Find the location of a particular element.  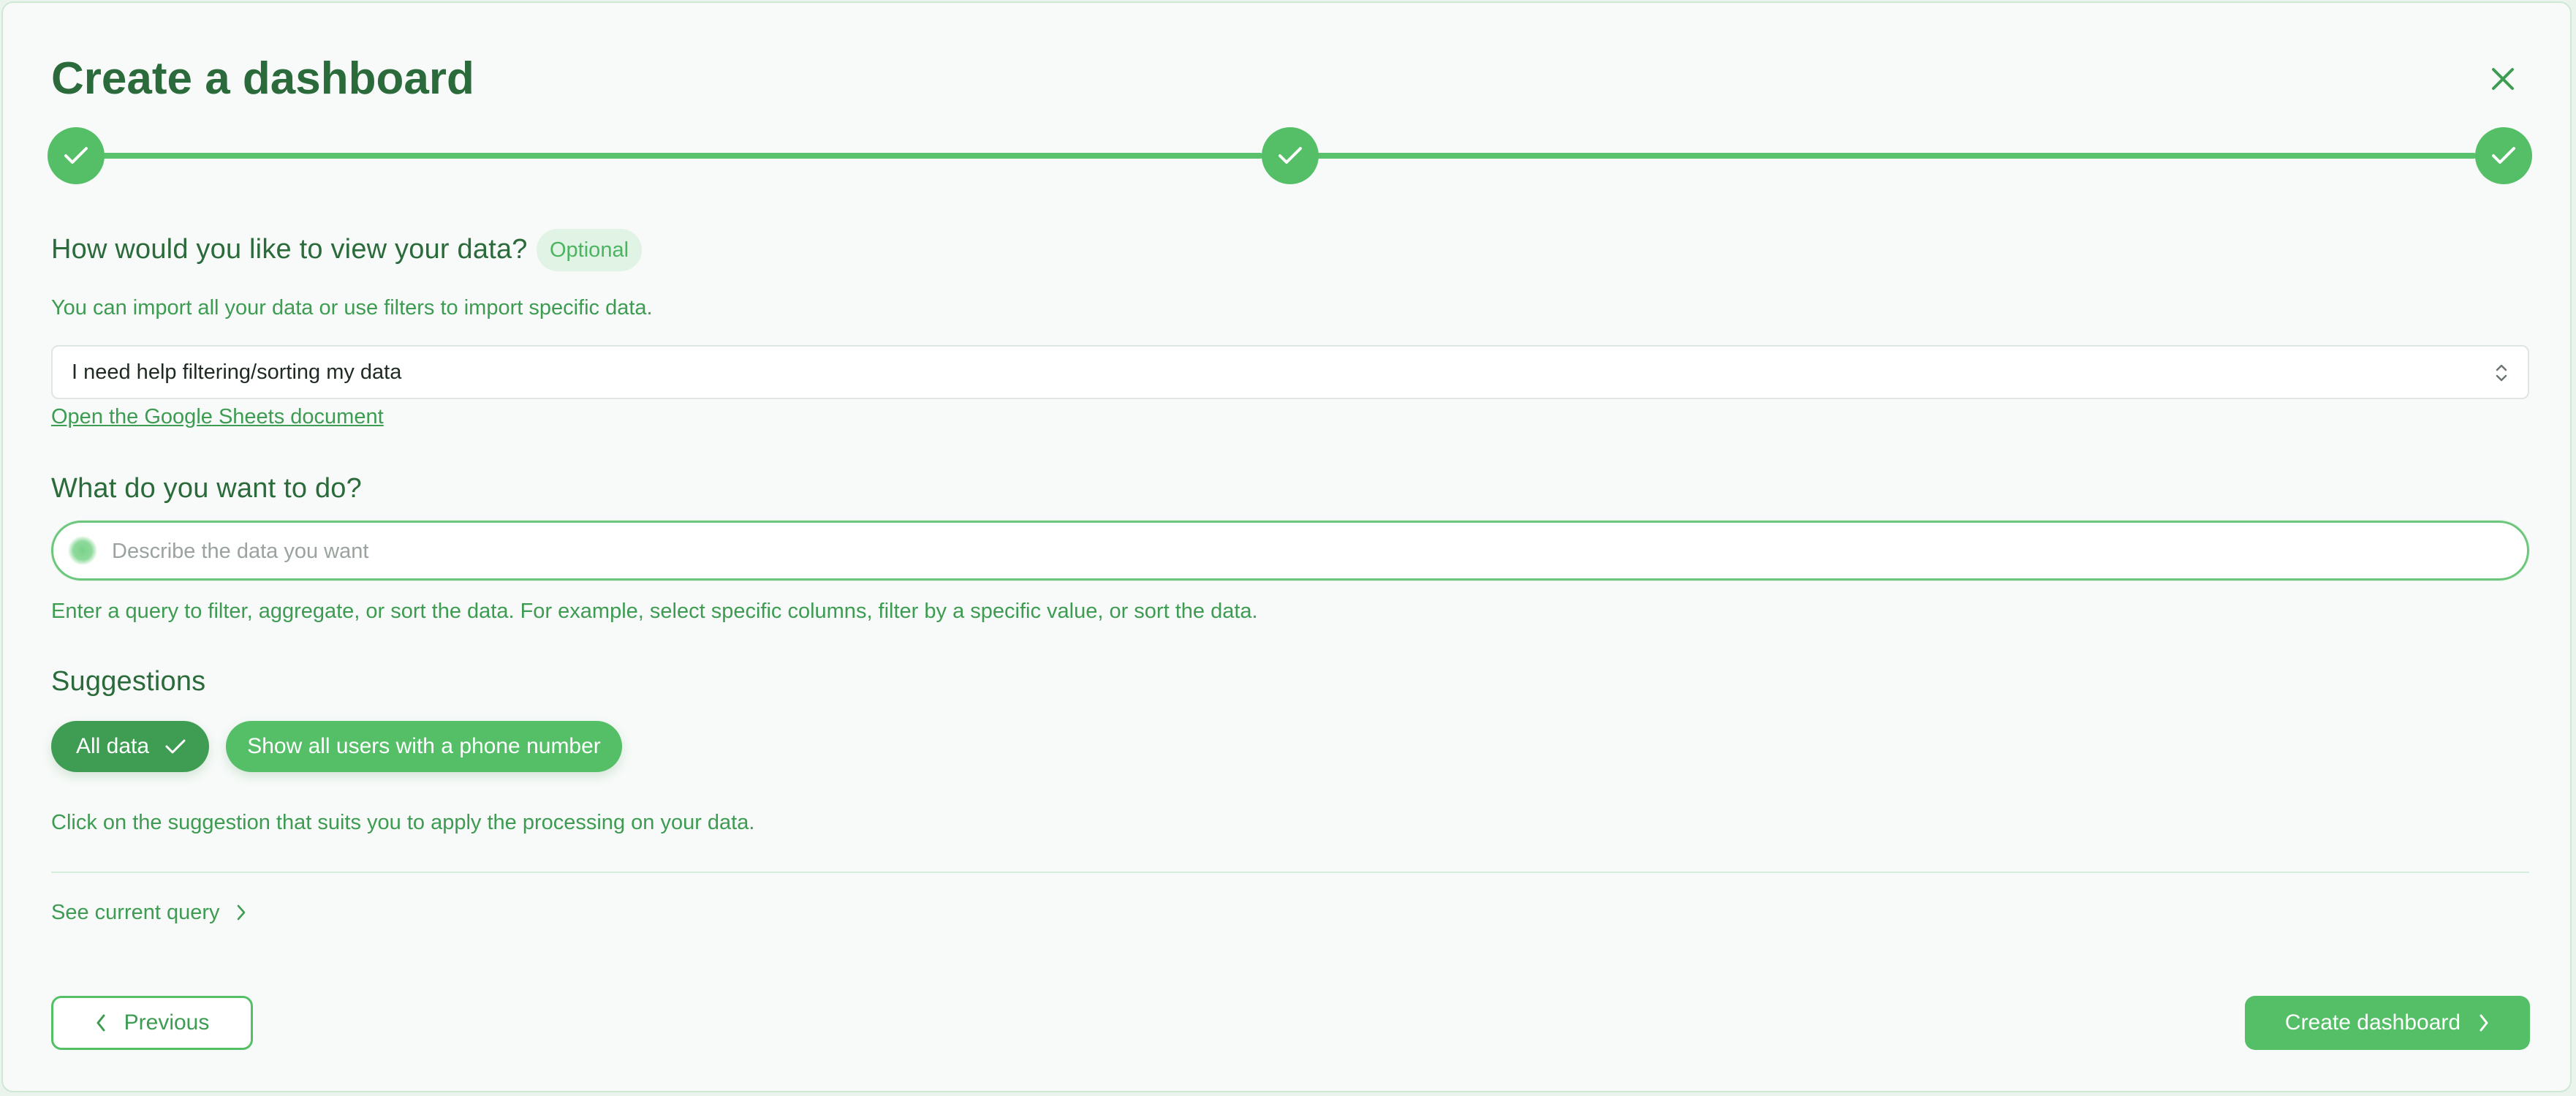

close-icon is located at coordinates (2503, 79).